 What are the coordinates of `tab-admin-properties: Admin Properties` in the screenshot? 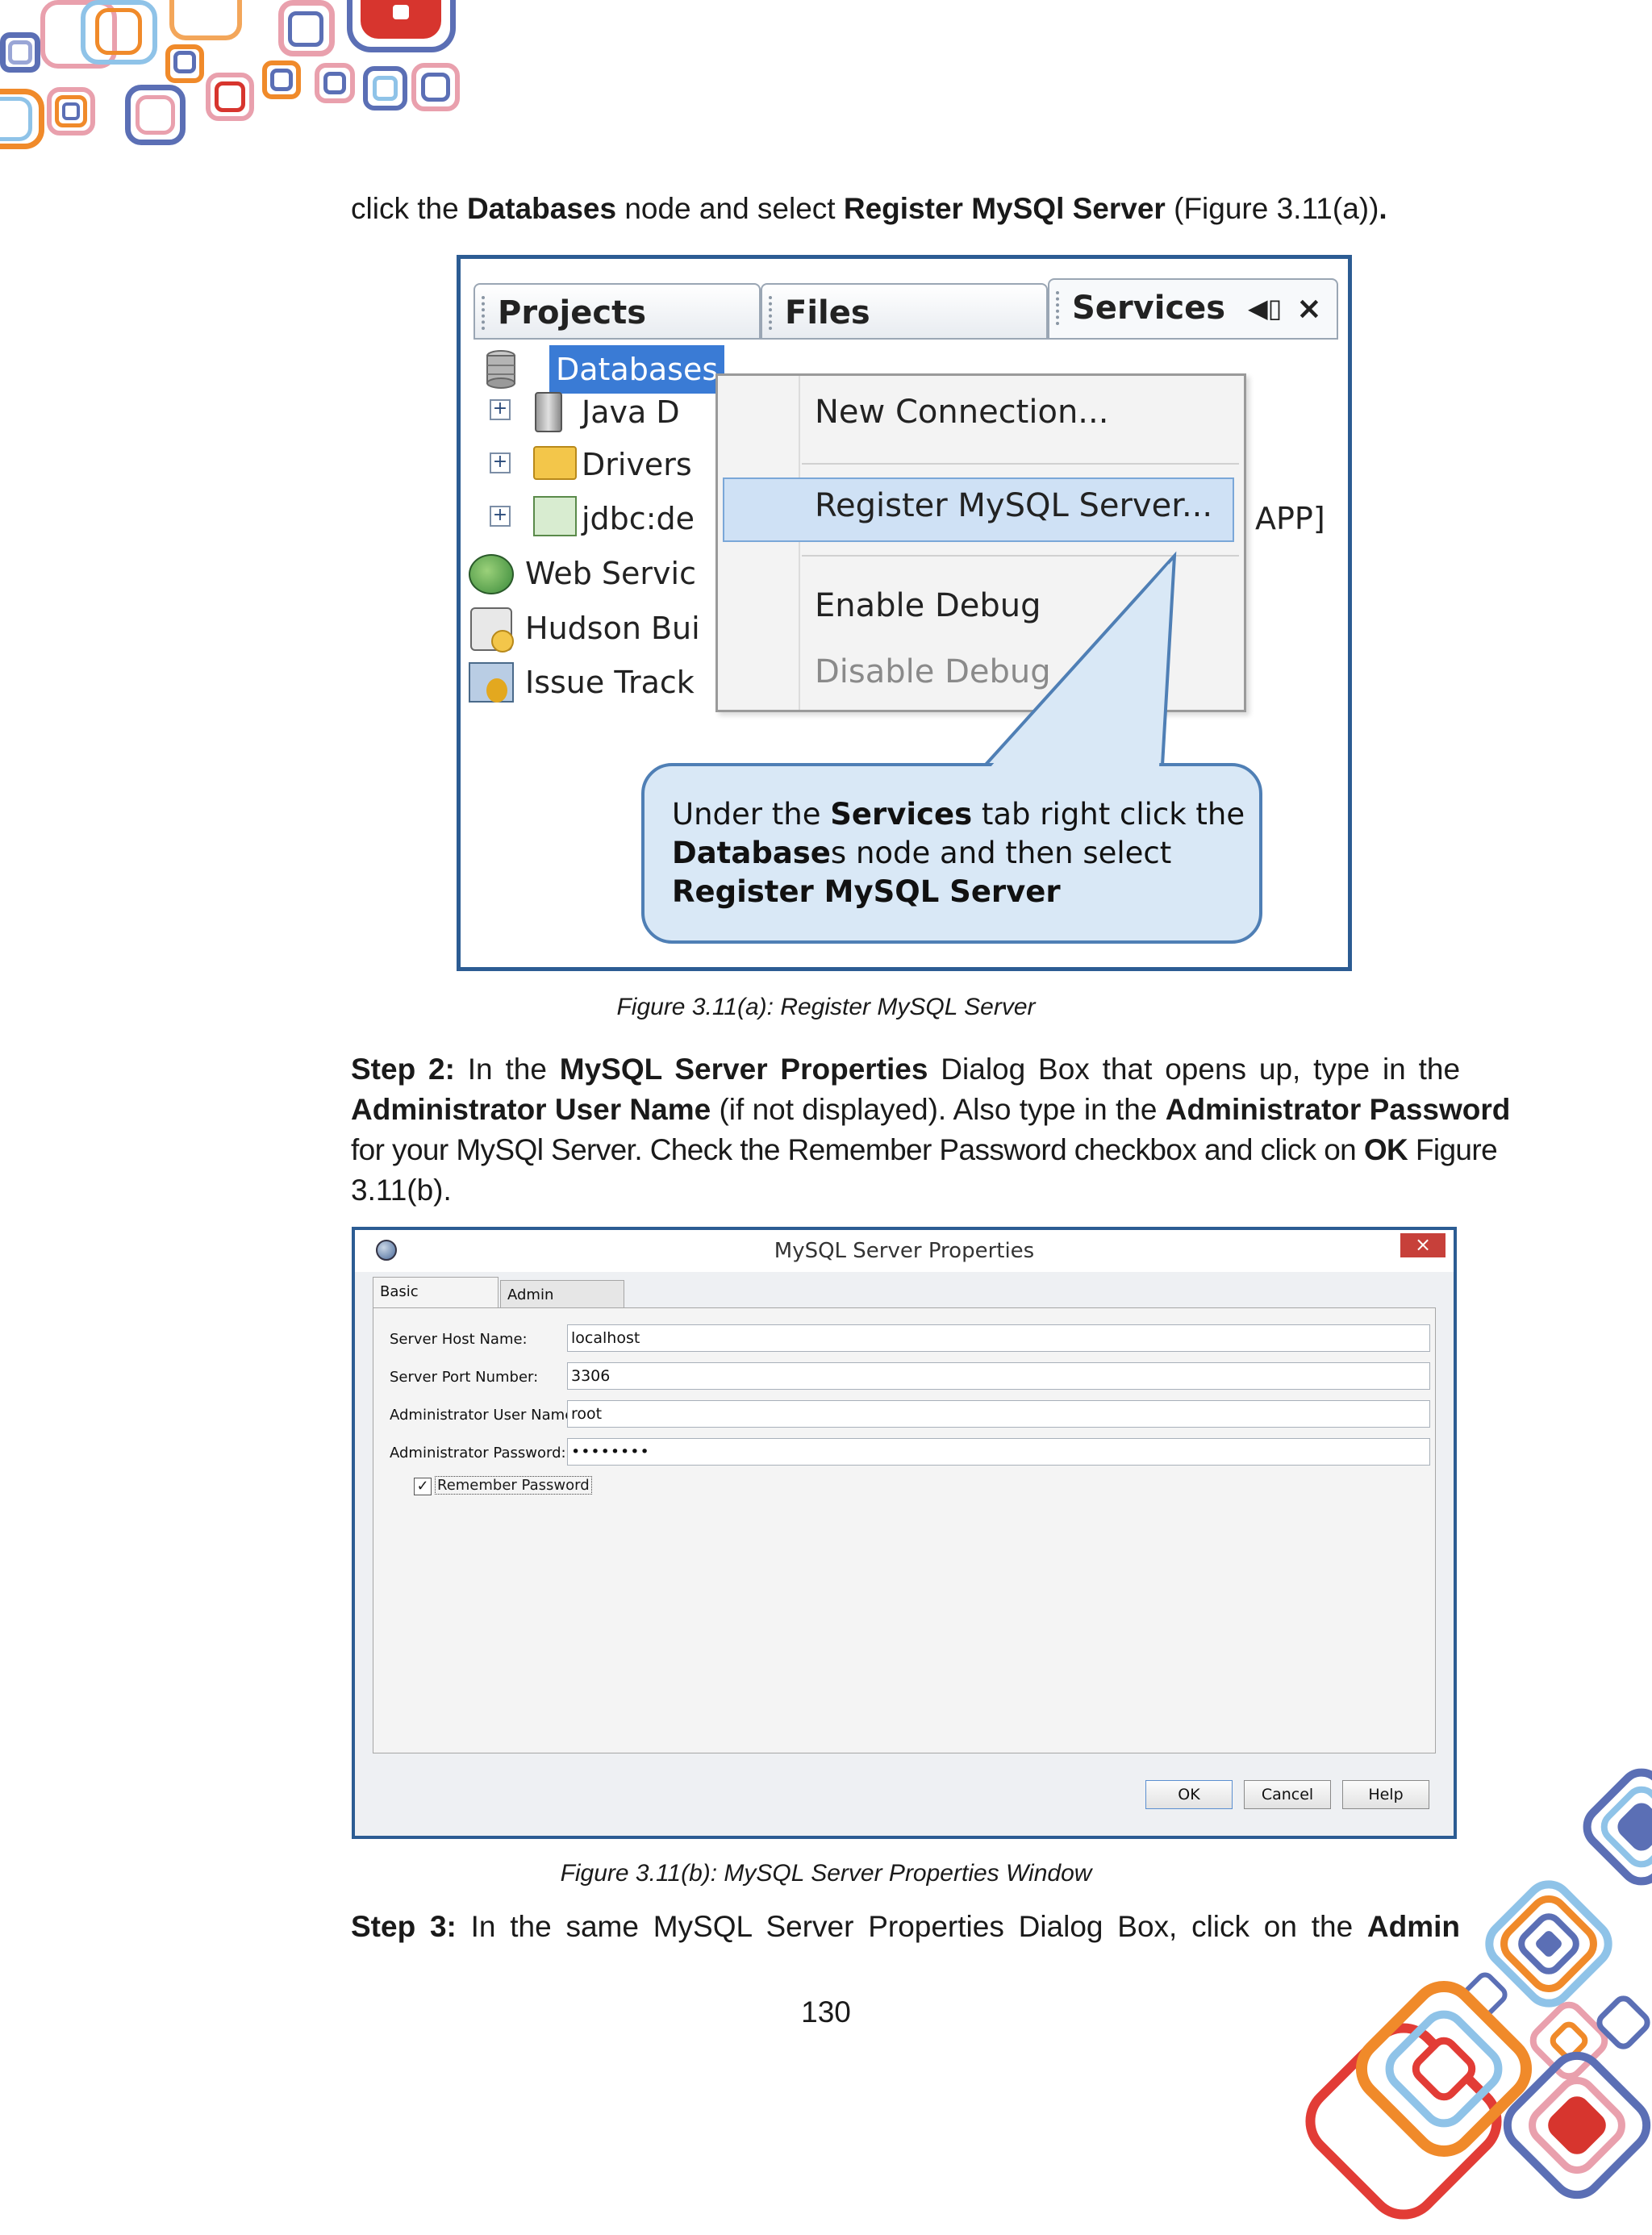 It's located at (562, 1306).